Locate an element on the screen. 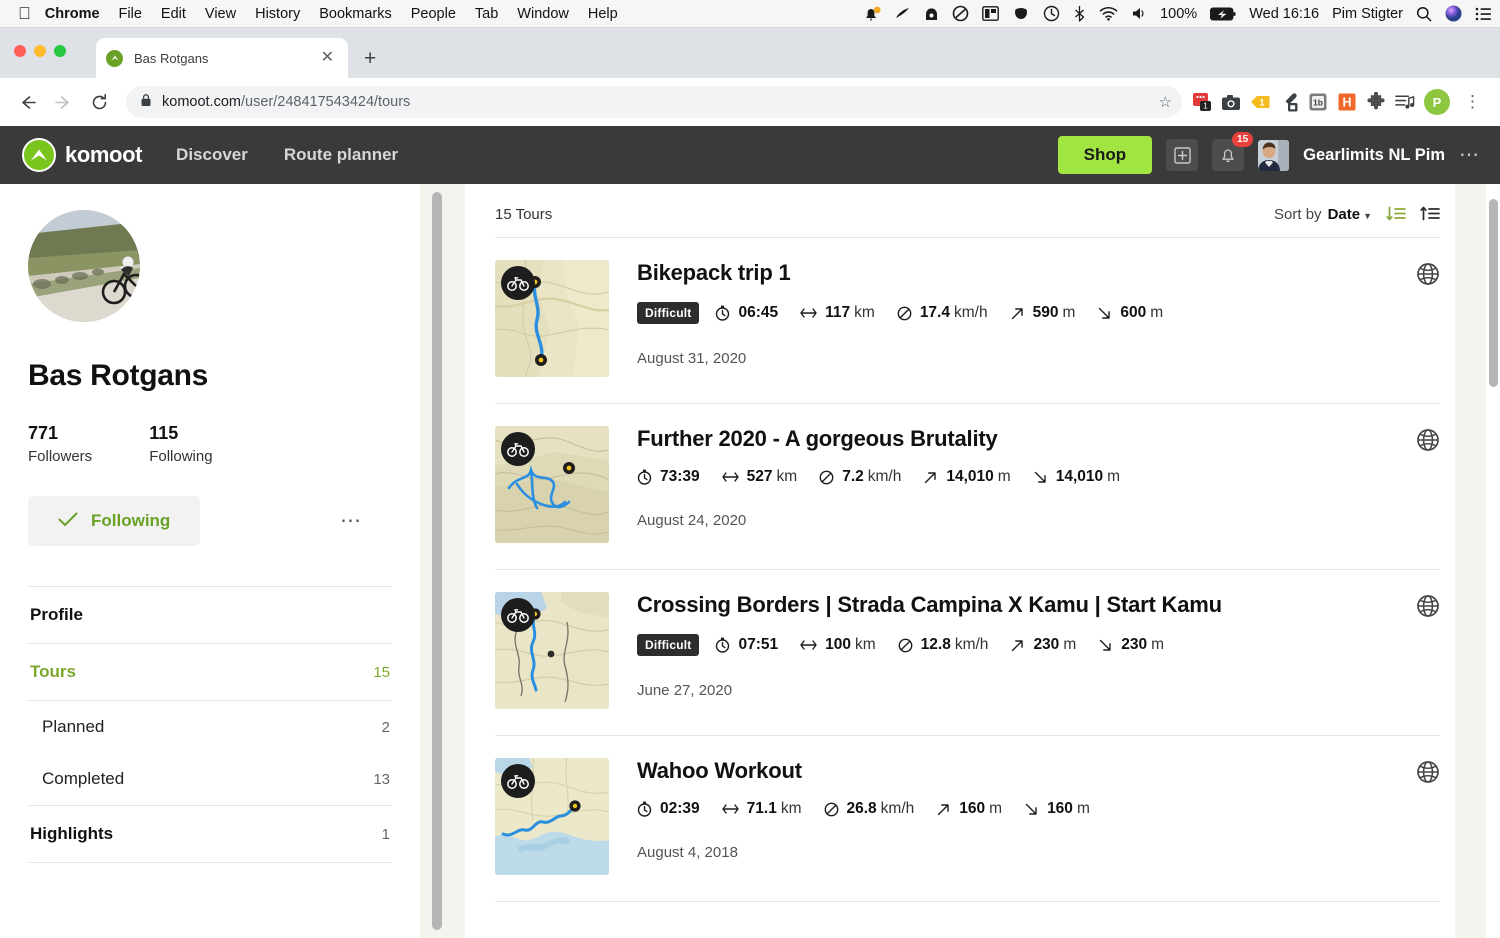  maximize-window-button is located at coordinates (60, 51).